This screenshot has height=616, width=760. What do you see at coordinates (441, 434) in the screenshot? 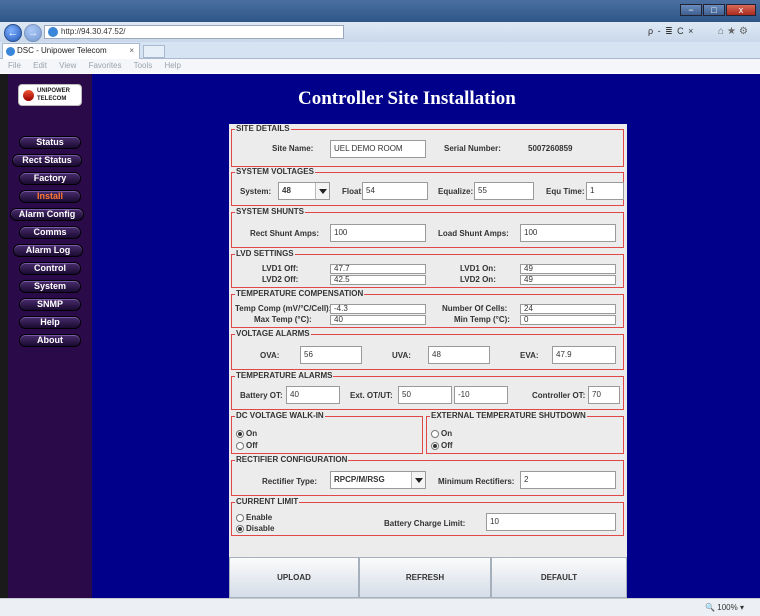
I see `ext-shutdown-on-radio: On` at bounding box center [441, 434].